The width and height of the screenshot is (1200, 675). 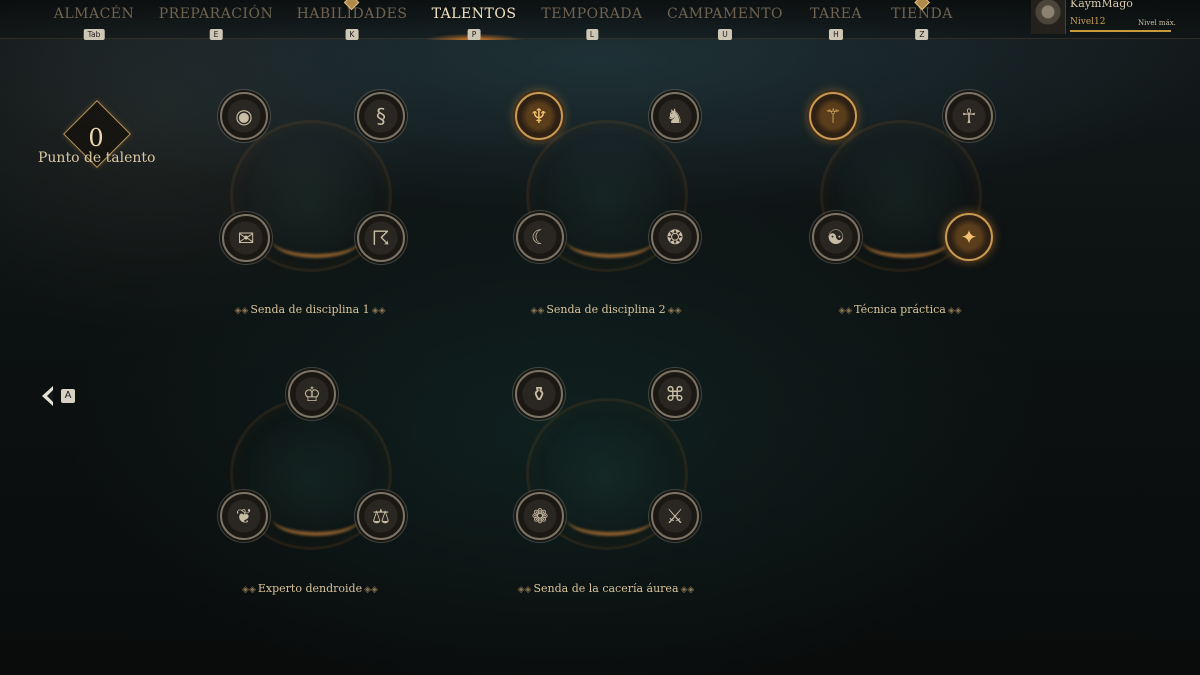 I want to click on hotkey-badge: E, so click(x=216, y=34).